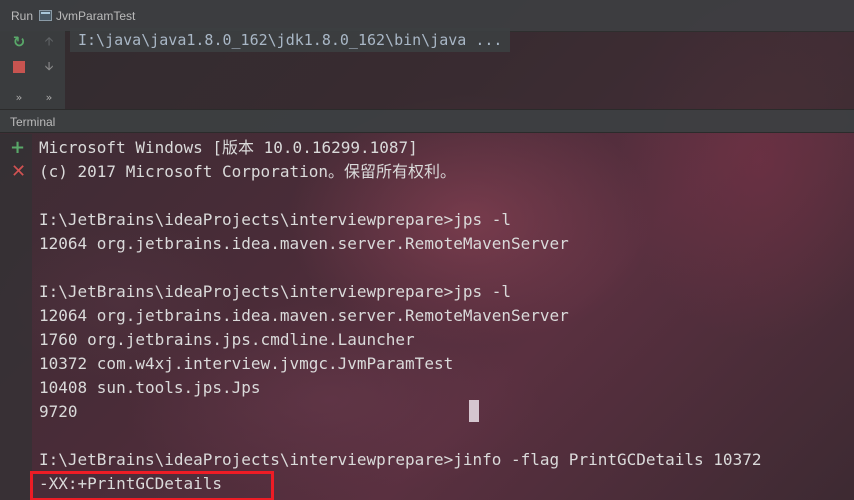  I want to click on terminal-line: 1760 org.jetbrains.jps.cmdline.Launcher, so click(227, 339).